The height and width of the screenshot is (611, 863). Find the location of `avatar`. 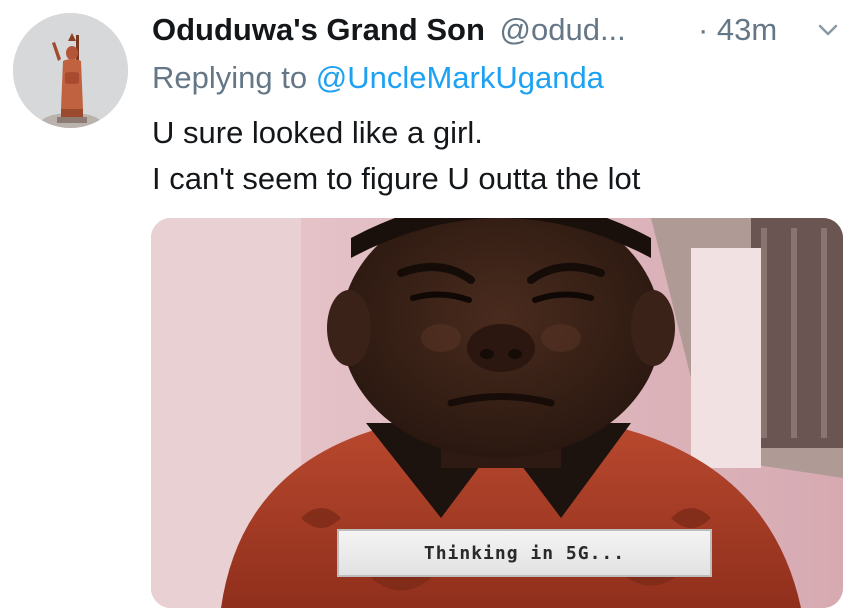

avatar is located at coordinates (70, 70).